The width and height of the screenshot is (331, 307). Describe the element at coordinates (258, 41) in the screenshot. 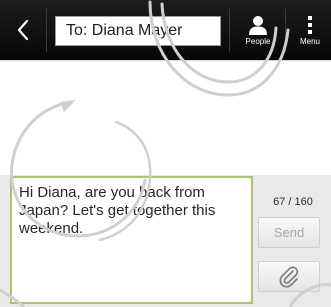

I see `people-label: People` at that location.